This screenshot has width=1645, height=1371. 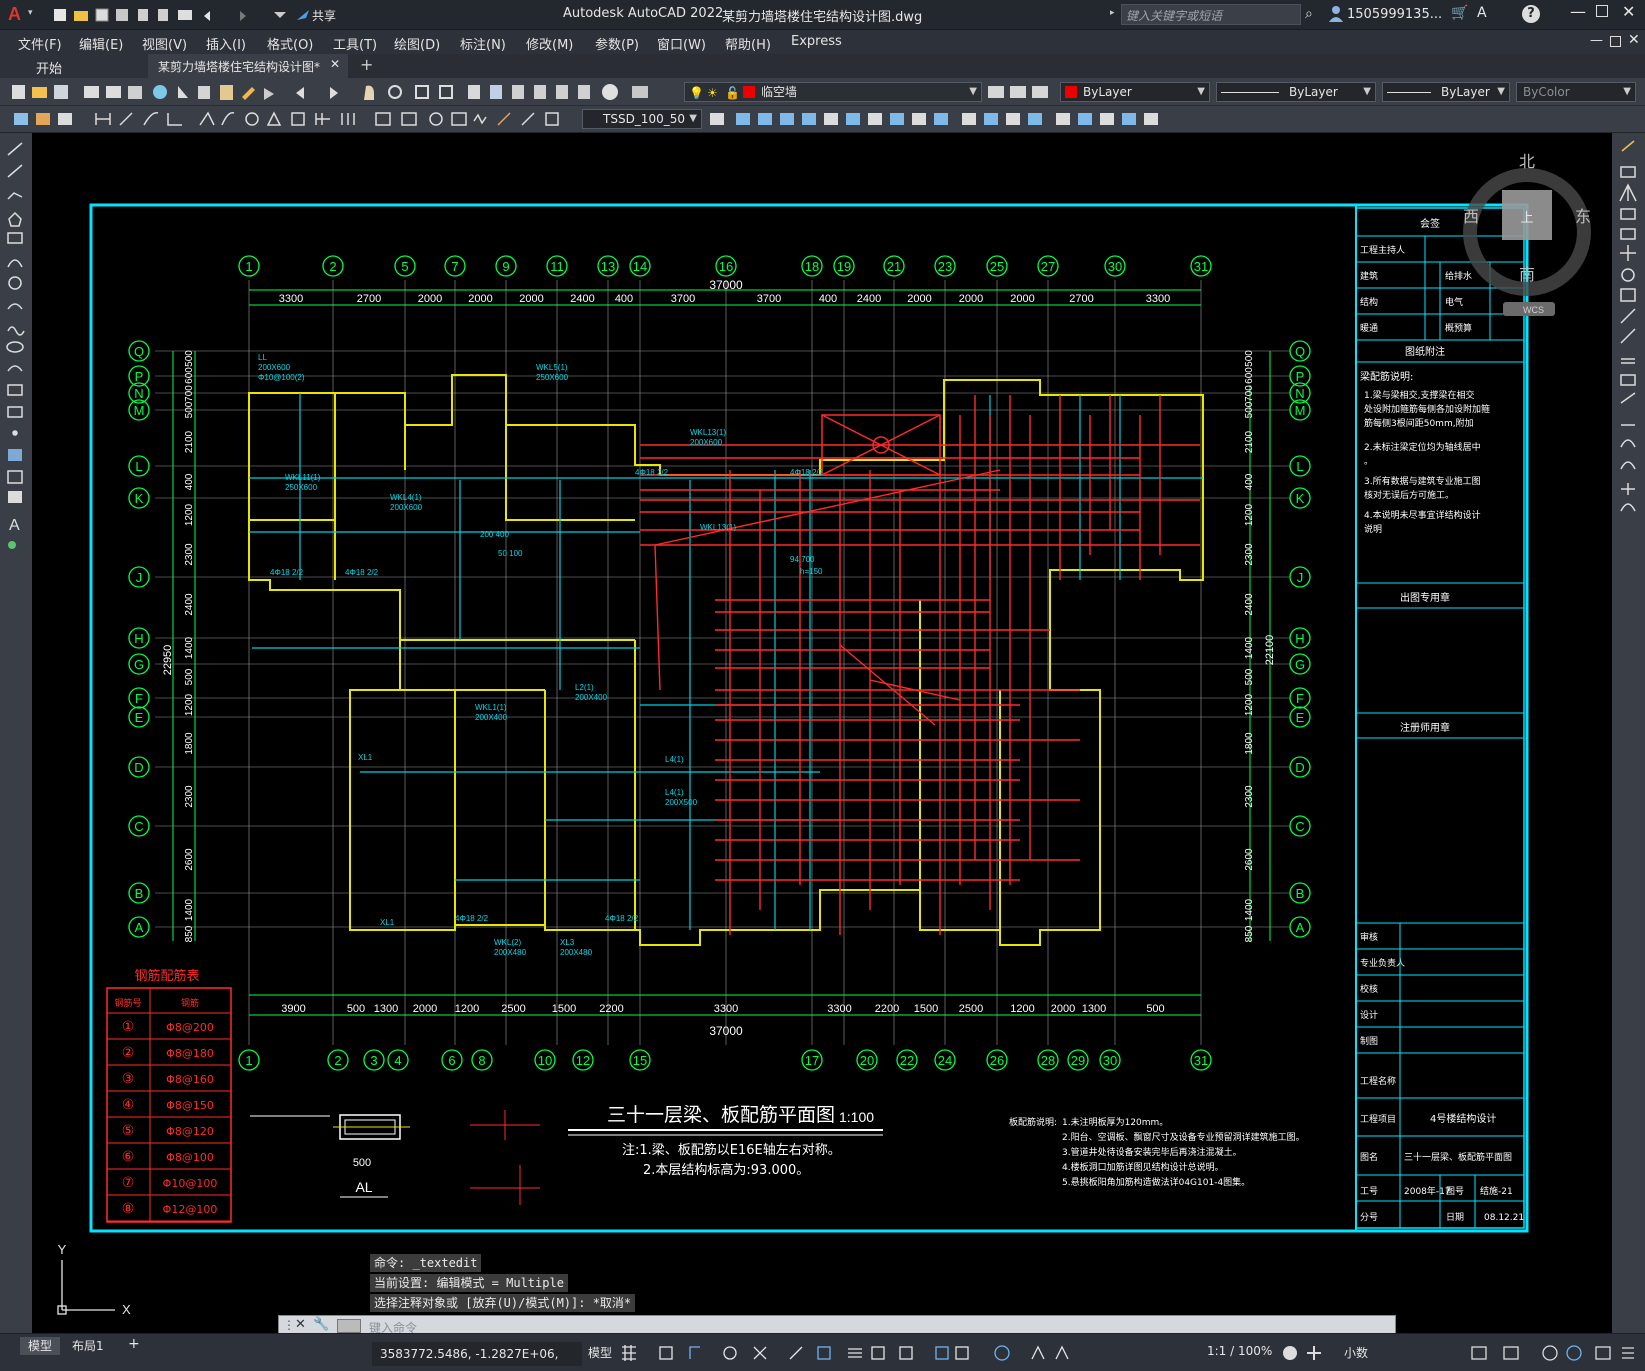 What do you see at coordinates (134, 1344) in the screenshot?
I see `add-layout-button: +` at bounding box center [134, 1344].